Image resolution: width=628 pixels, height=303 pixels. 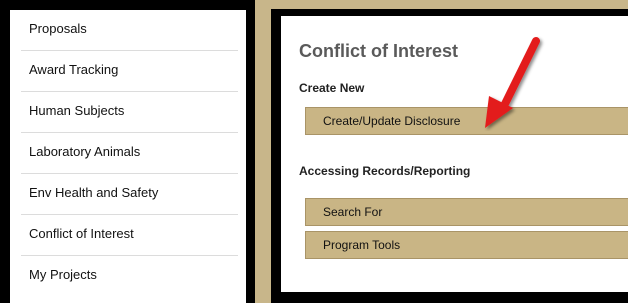 What do you see at coordinates (392, 121) in the screenshot?
I see `create-update-disclosure-label: Create/Update Disclosure` at bounding box center [392, 121].